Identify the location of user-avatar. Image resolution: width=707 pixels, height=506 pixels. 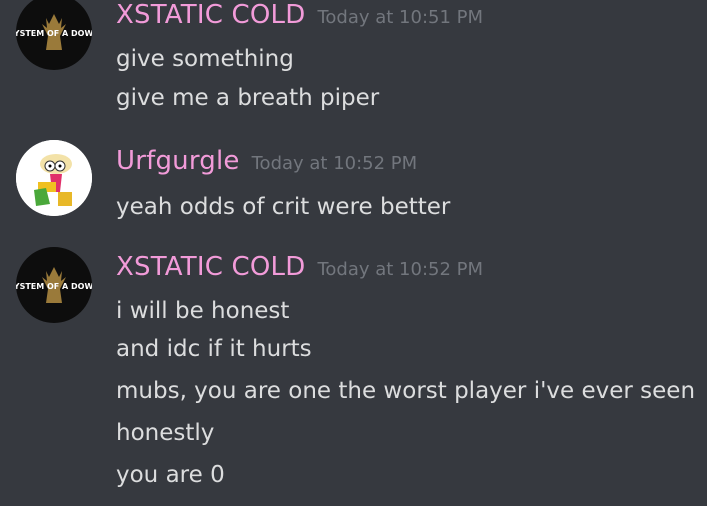
(54, 178).